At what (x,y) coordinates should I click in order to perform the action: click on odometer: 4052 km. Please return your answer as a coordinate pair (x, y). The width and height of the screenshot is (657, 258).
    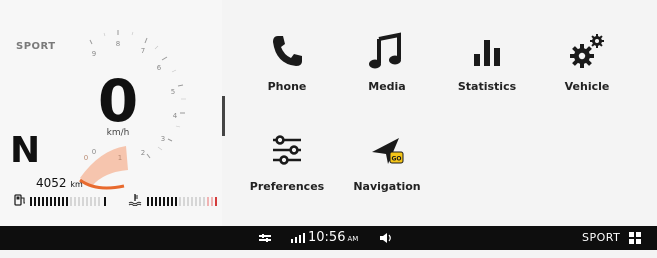
    Looking at the image, I should click on (59, 183).